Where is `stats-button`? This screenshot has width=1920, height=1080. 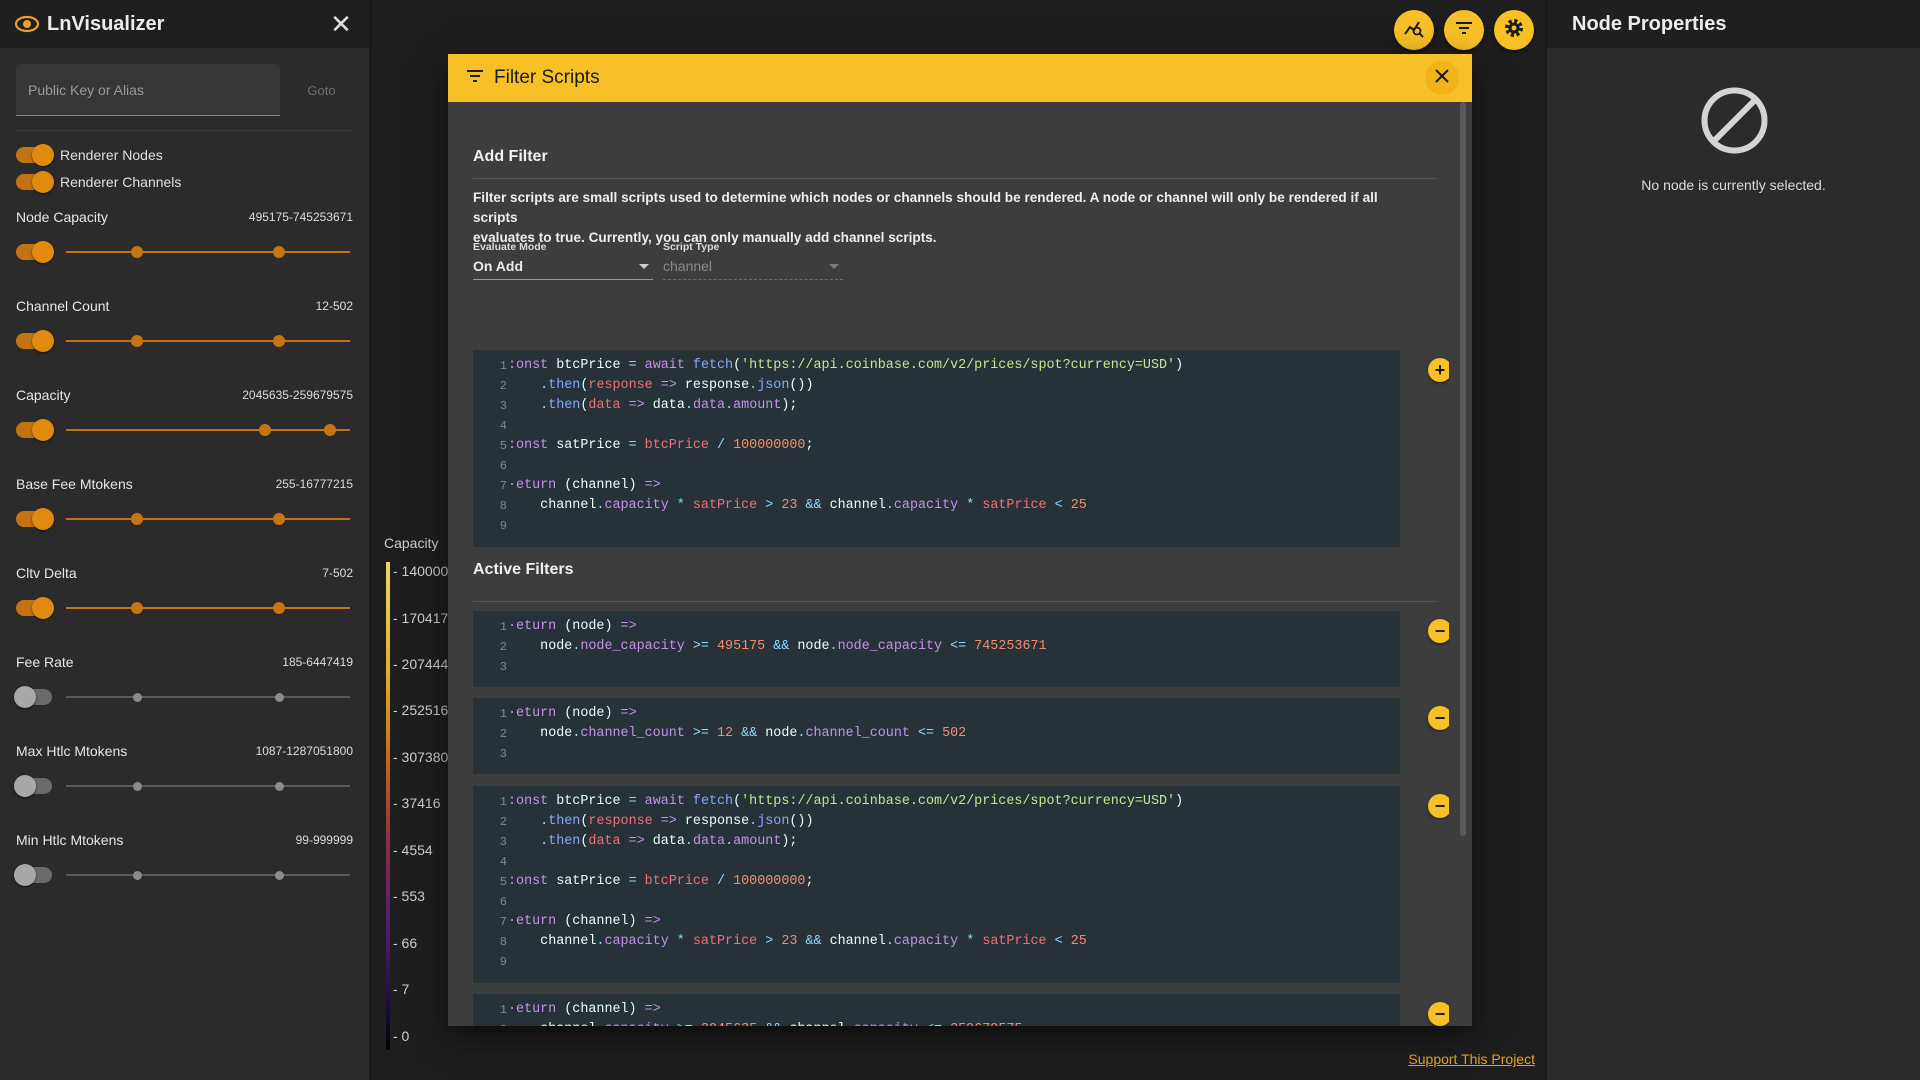
stats-button is located at coordinates (1414, 30).